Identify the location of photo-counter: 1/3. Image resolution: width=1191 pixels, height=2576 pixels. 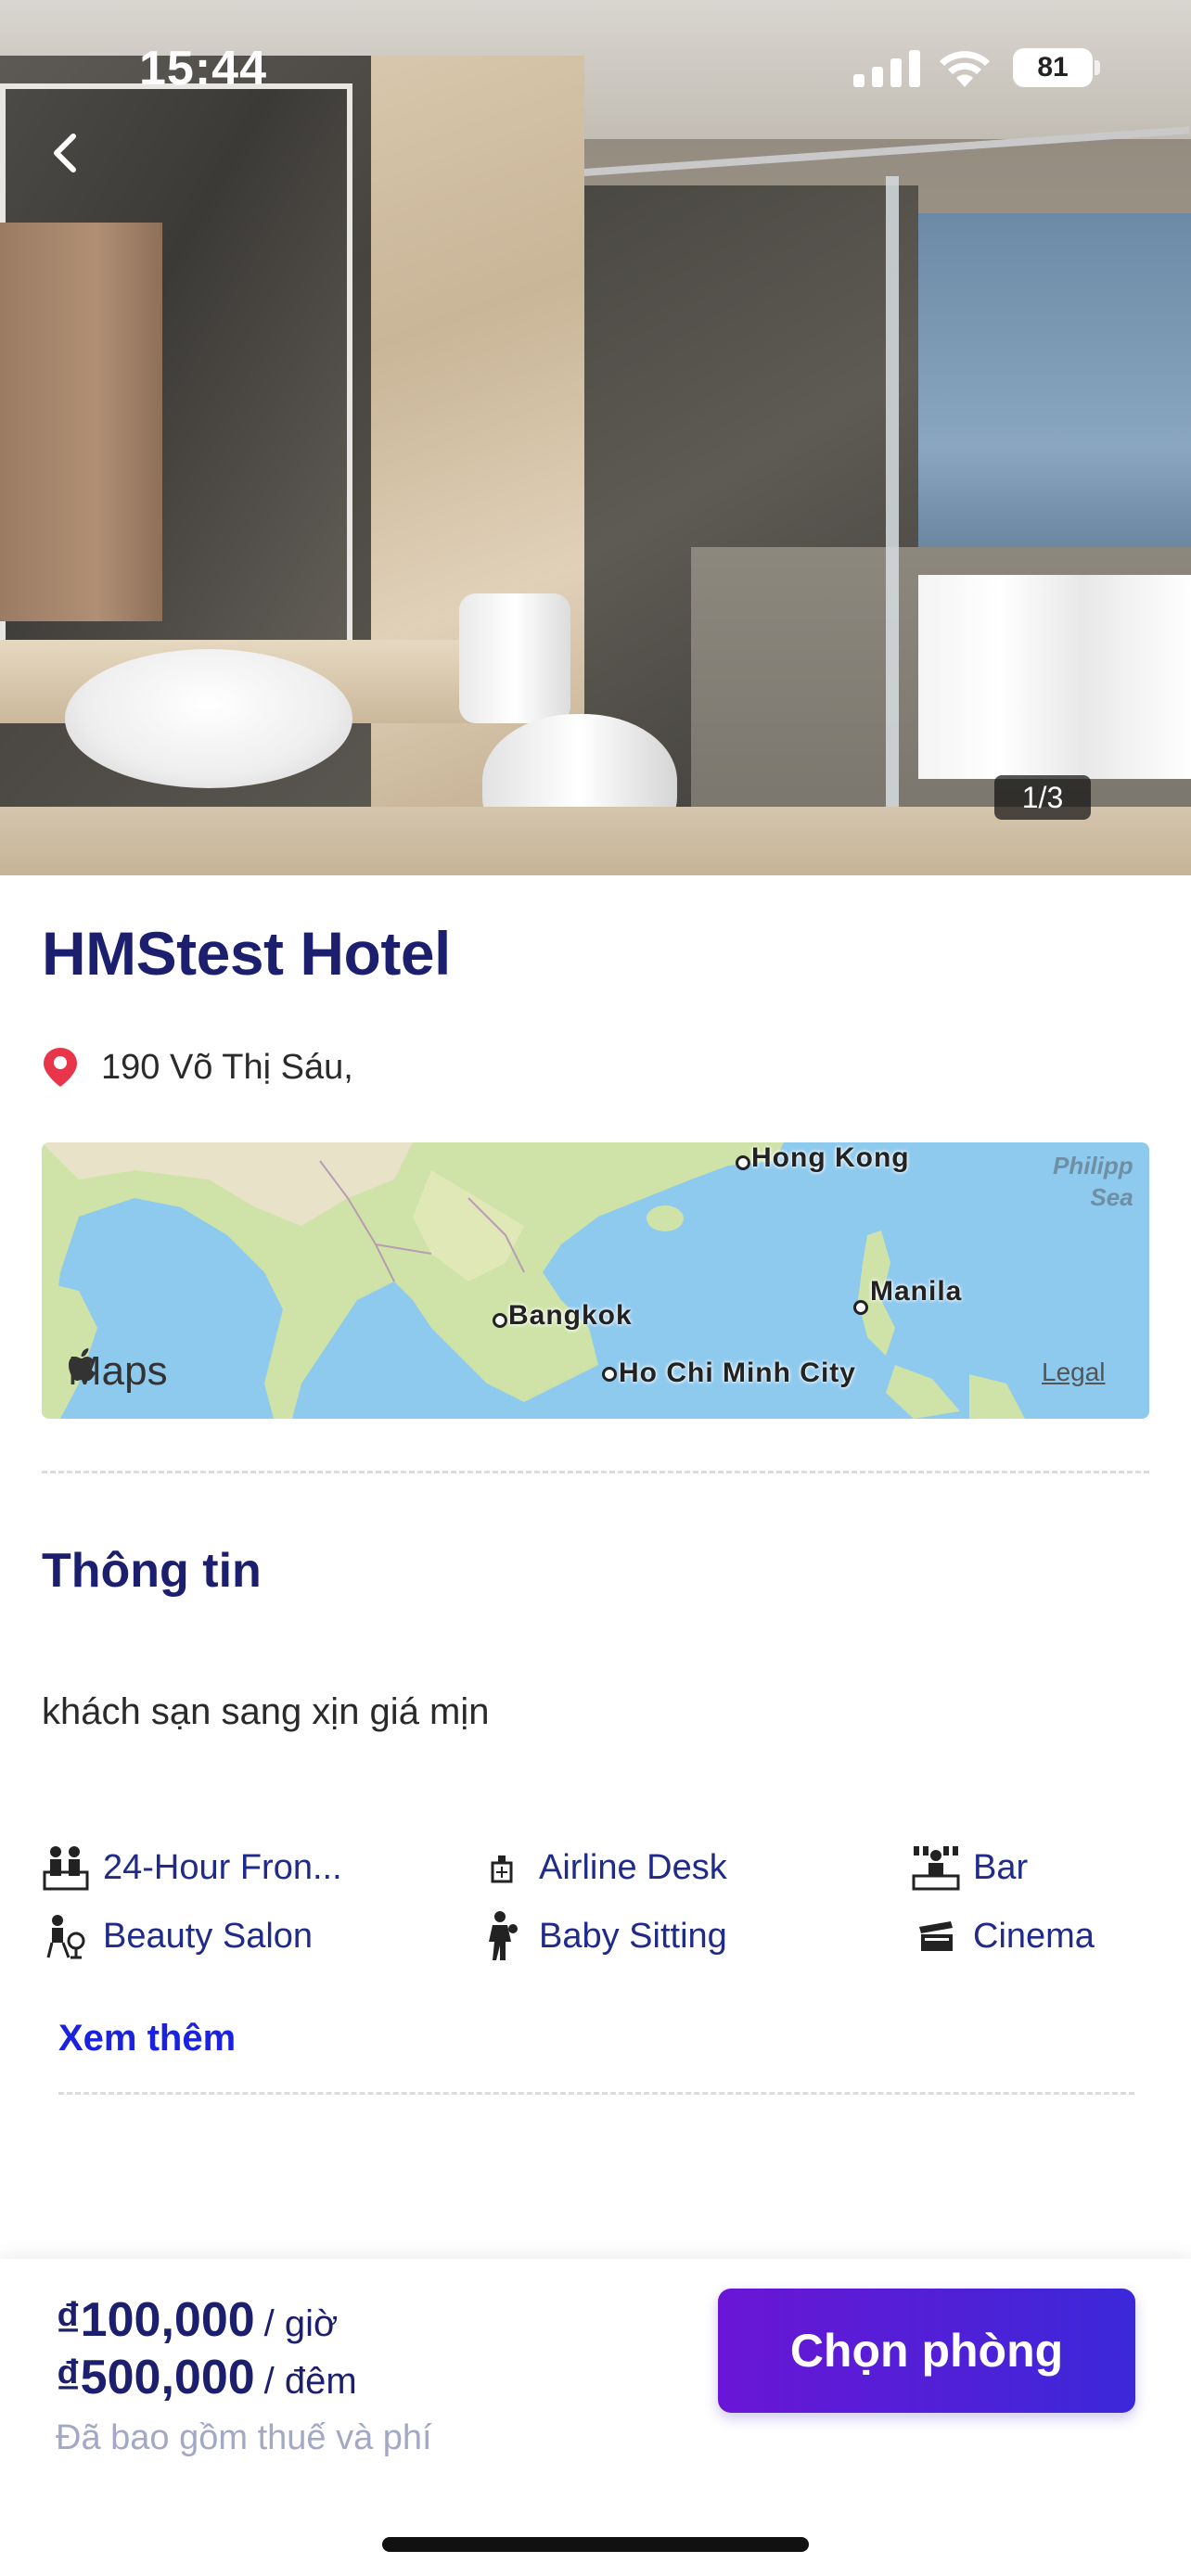
(1042, 797).